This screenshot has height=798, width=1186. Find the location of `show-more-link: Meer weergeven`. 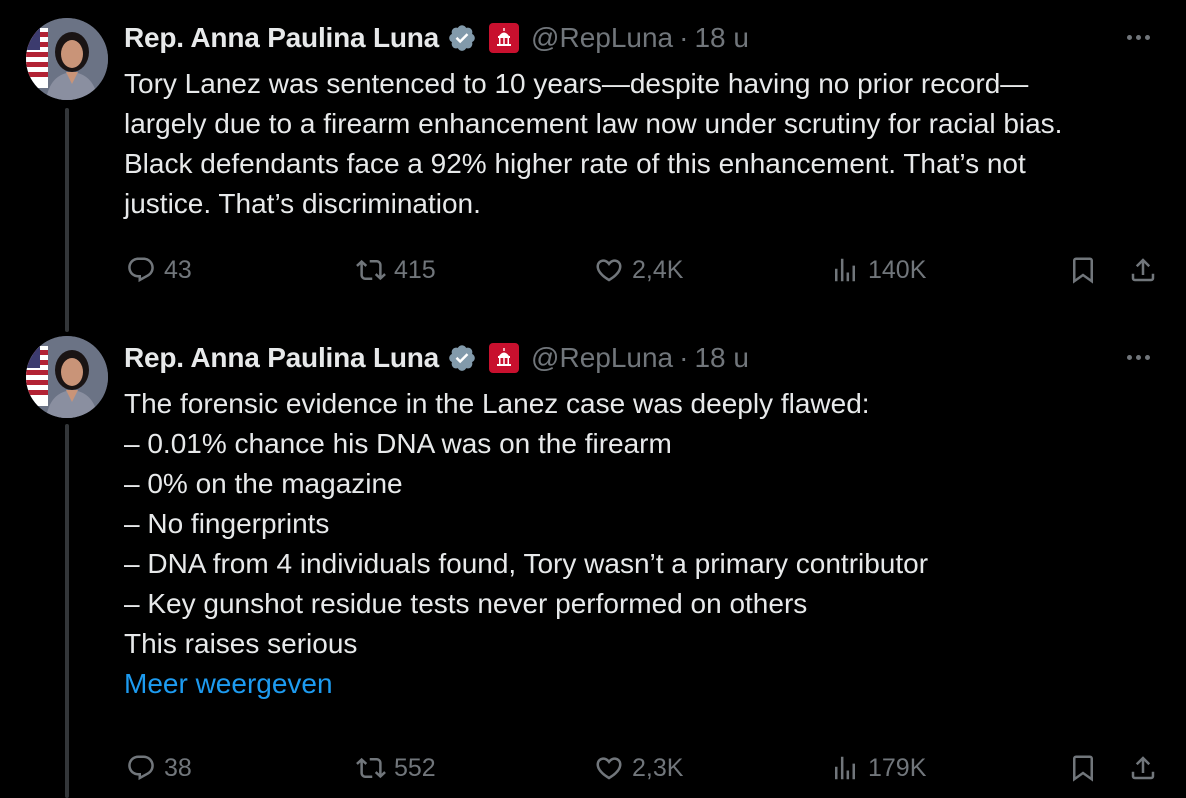

show-more-link: Meer weergeven is located at coordinates (641, 684).